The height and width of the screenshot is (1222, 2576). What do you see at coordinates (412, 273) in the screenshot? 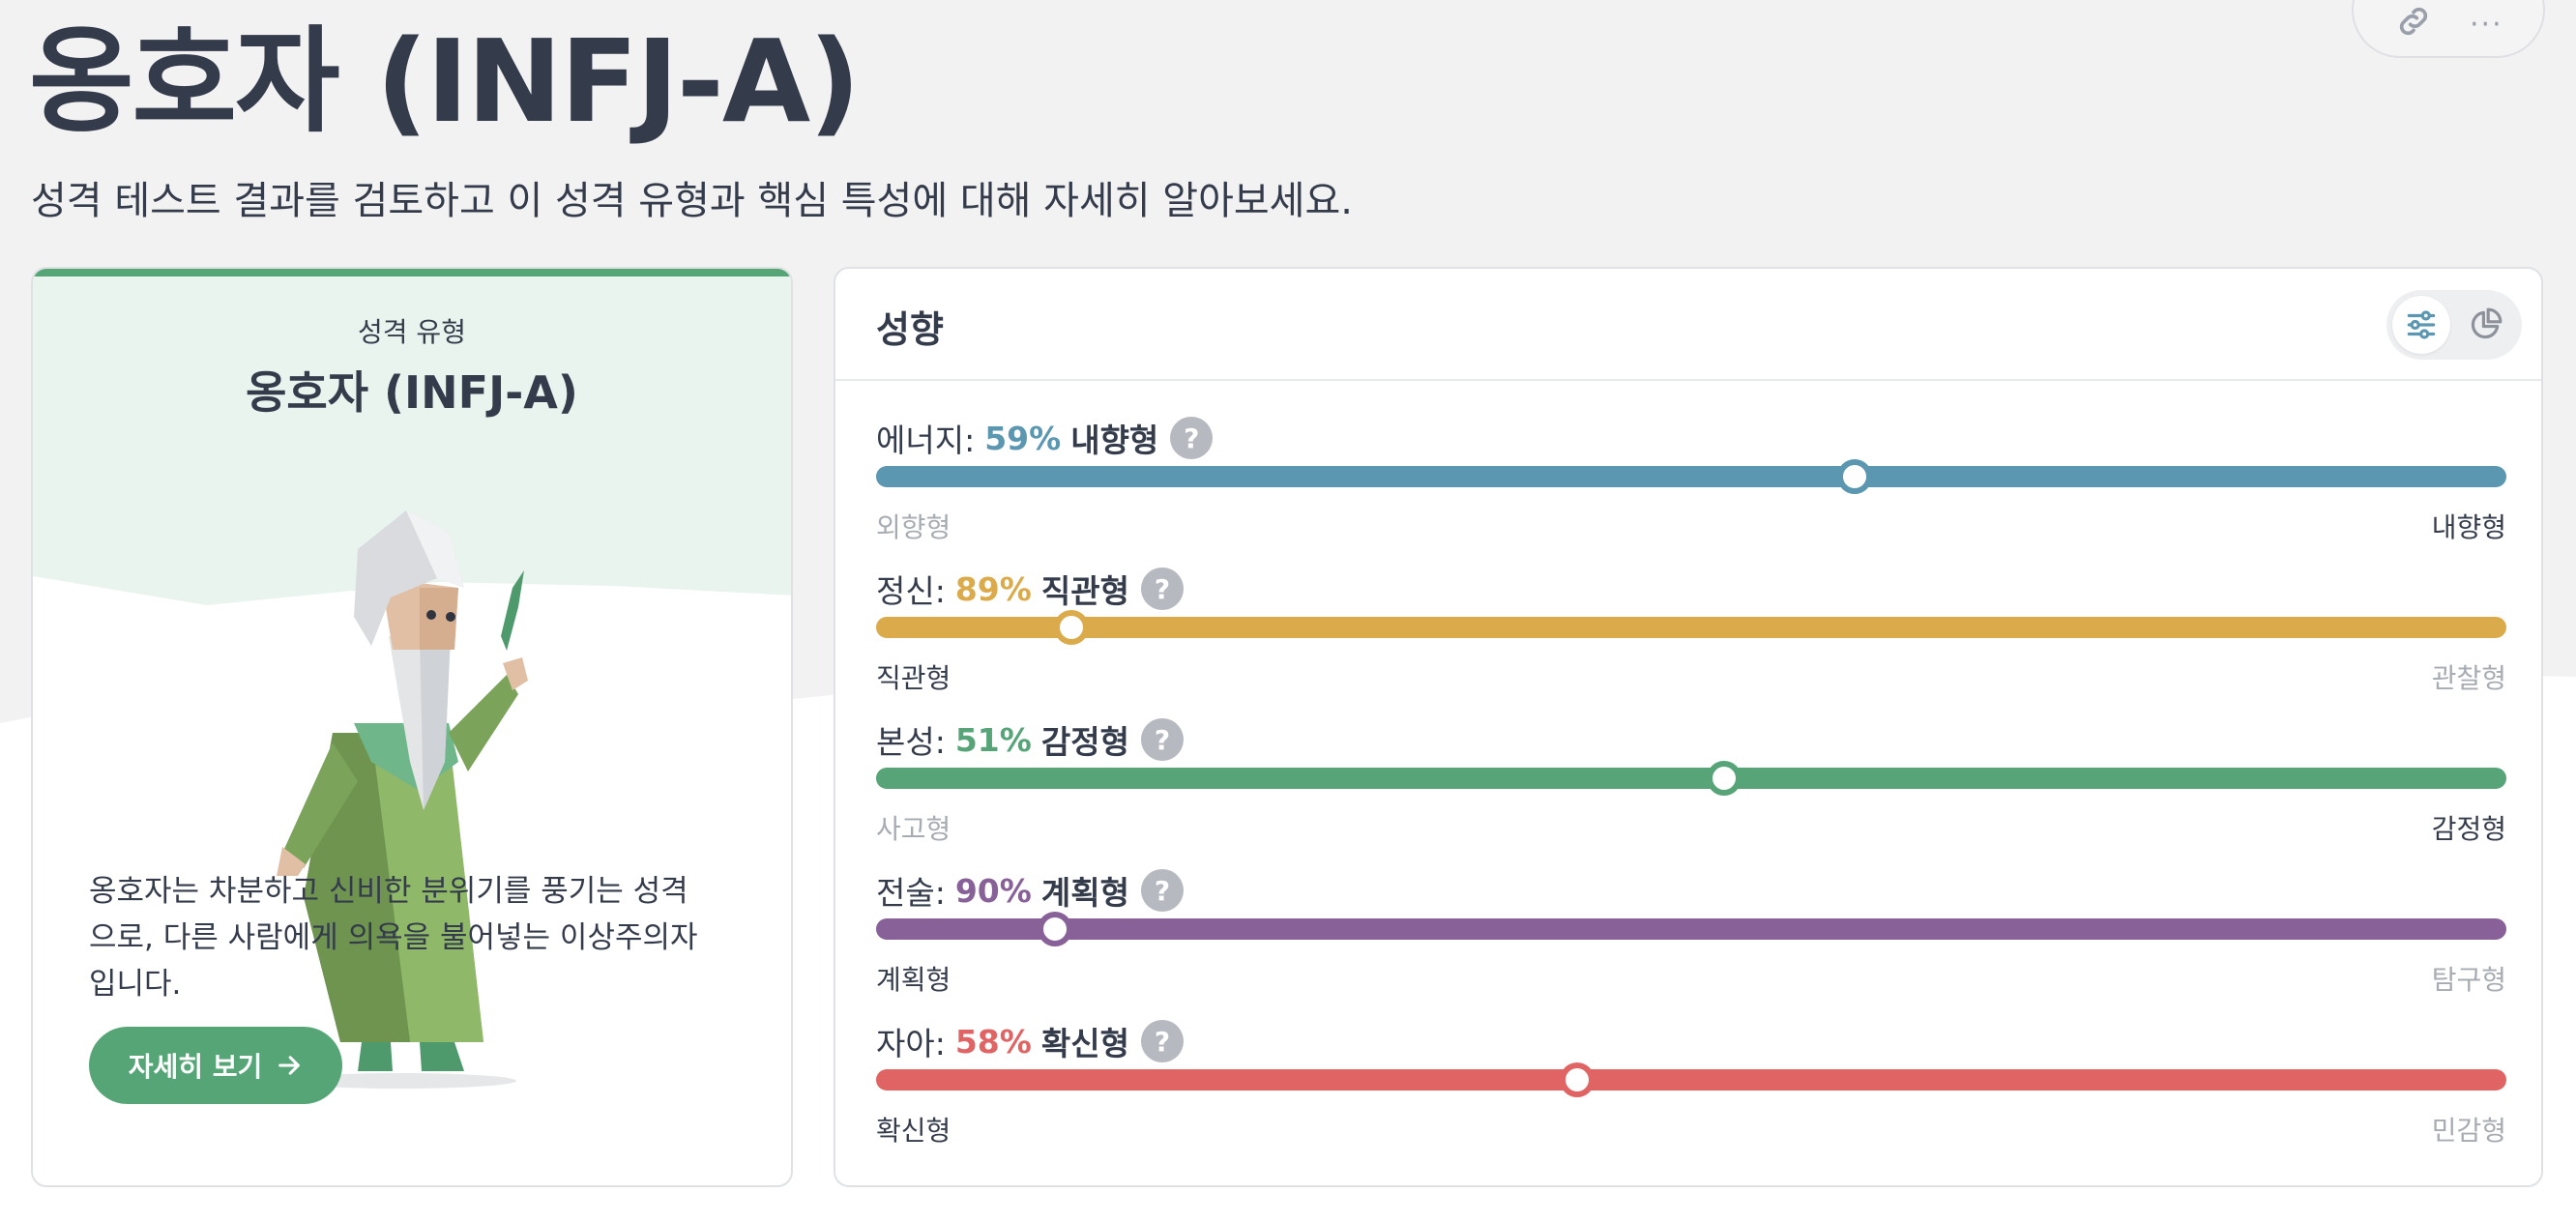
I see `card-accent-bar` at bounding box center [412, 273].